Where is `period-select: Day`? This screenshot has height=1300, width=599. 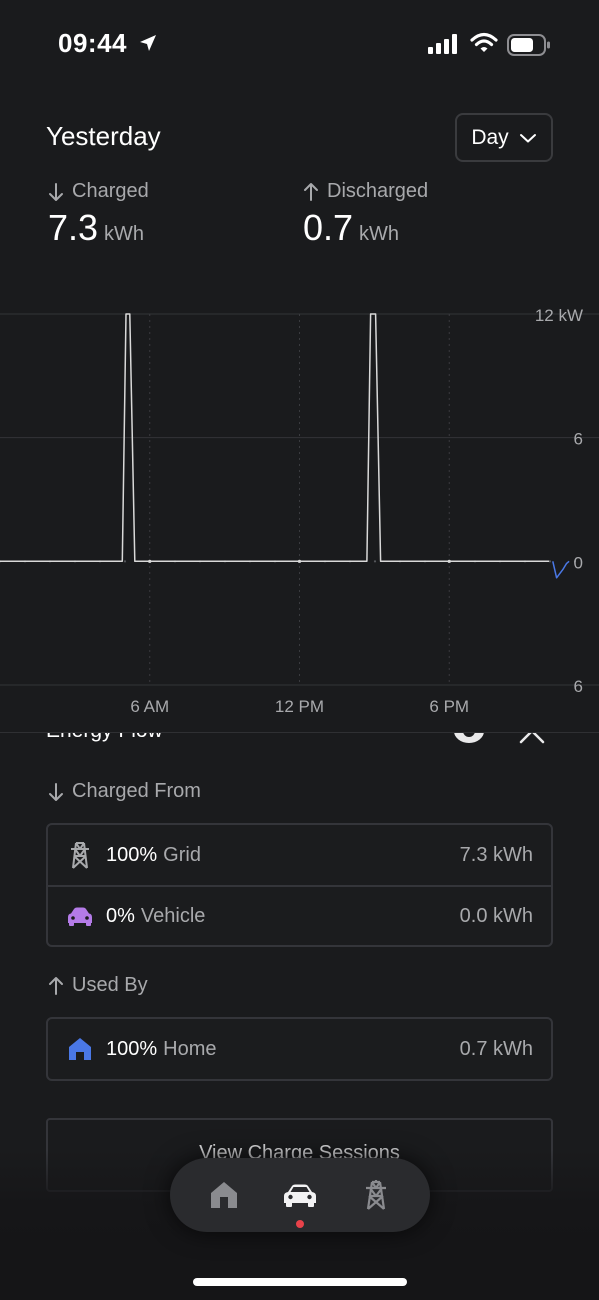 period-select: Day is located at coordinates (504, 137).